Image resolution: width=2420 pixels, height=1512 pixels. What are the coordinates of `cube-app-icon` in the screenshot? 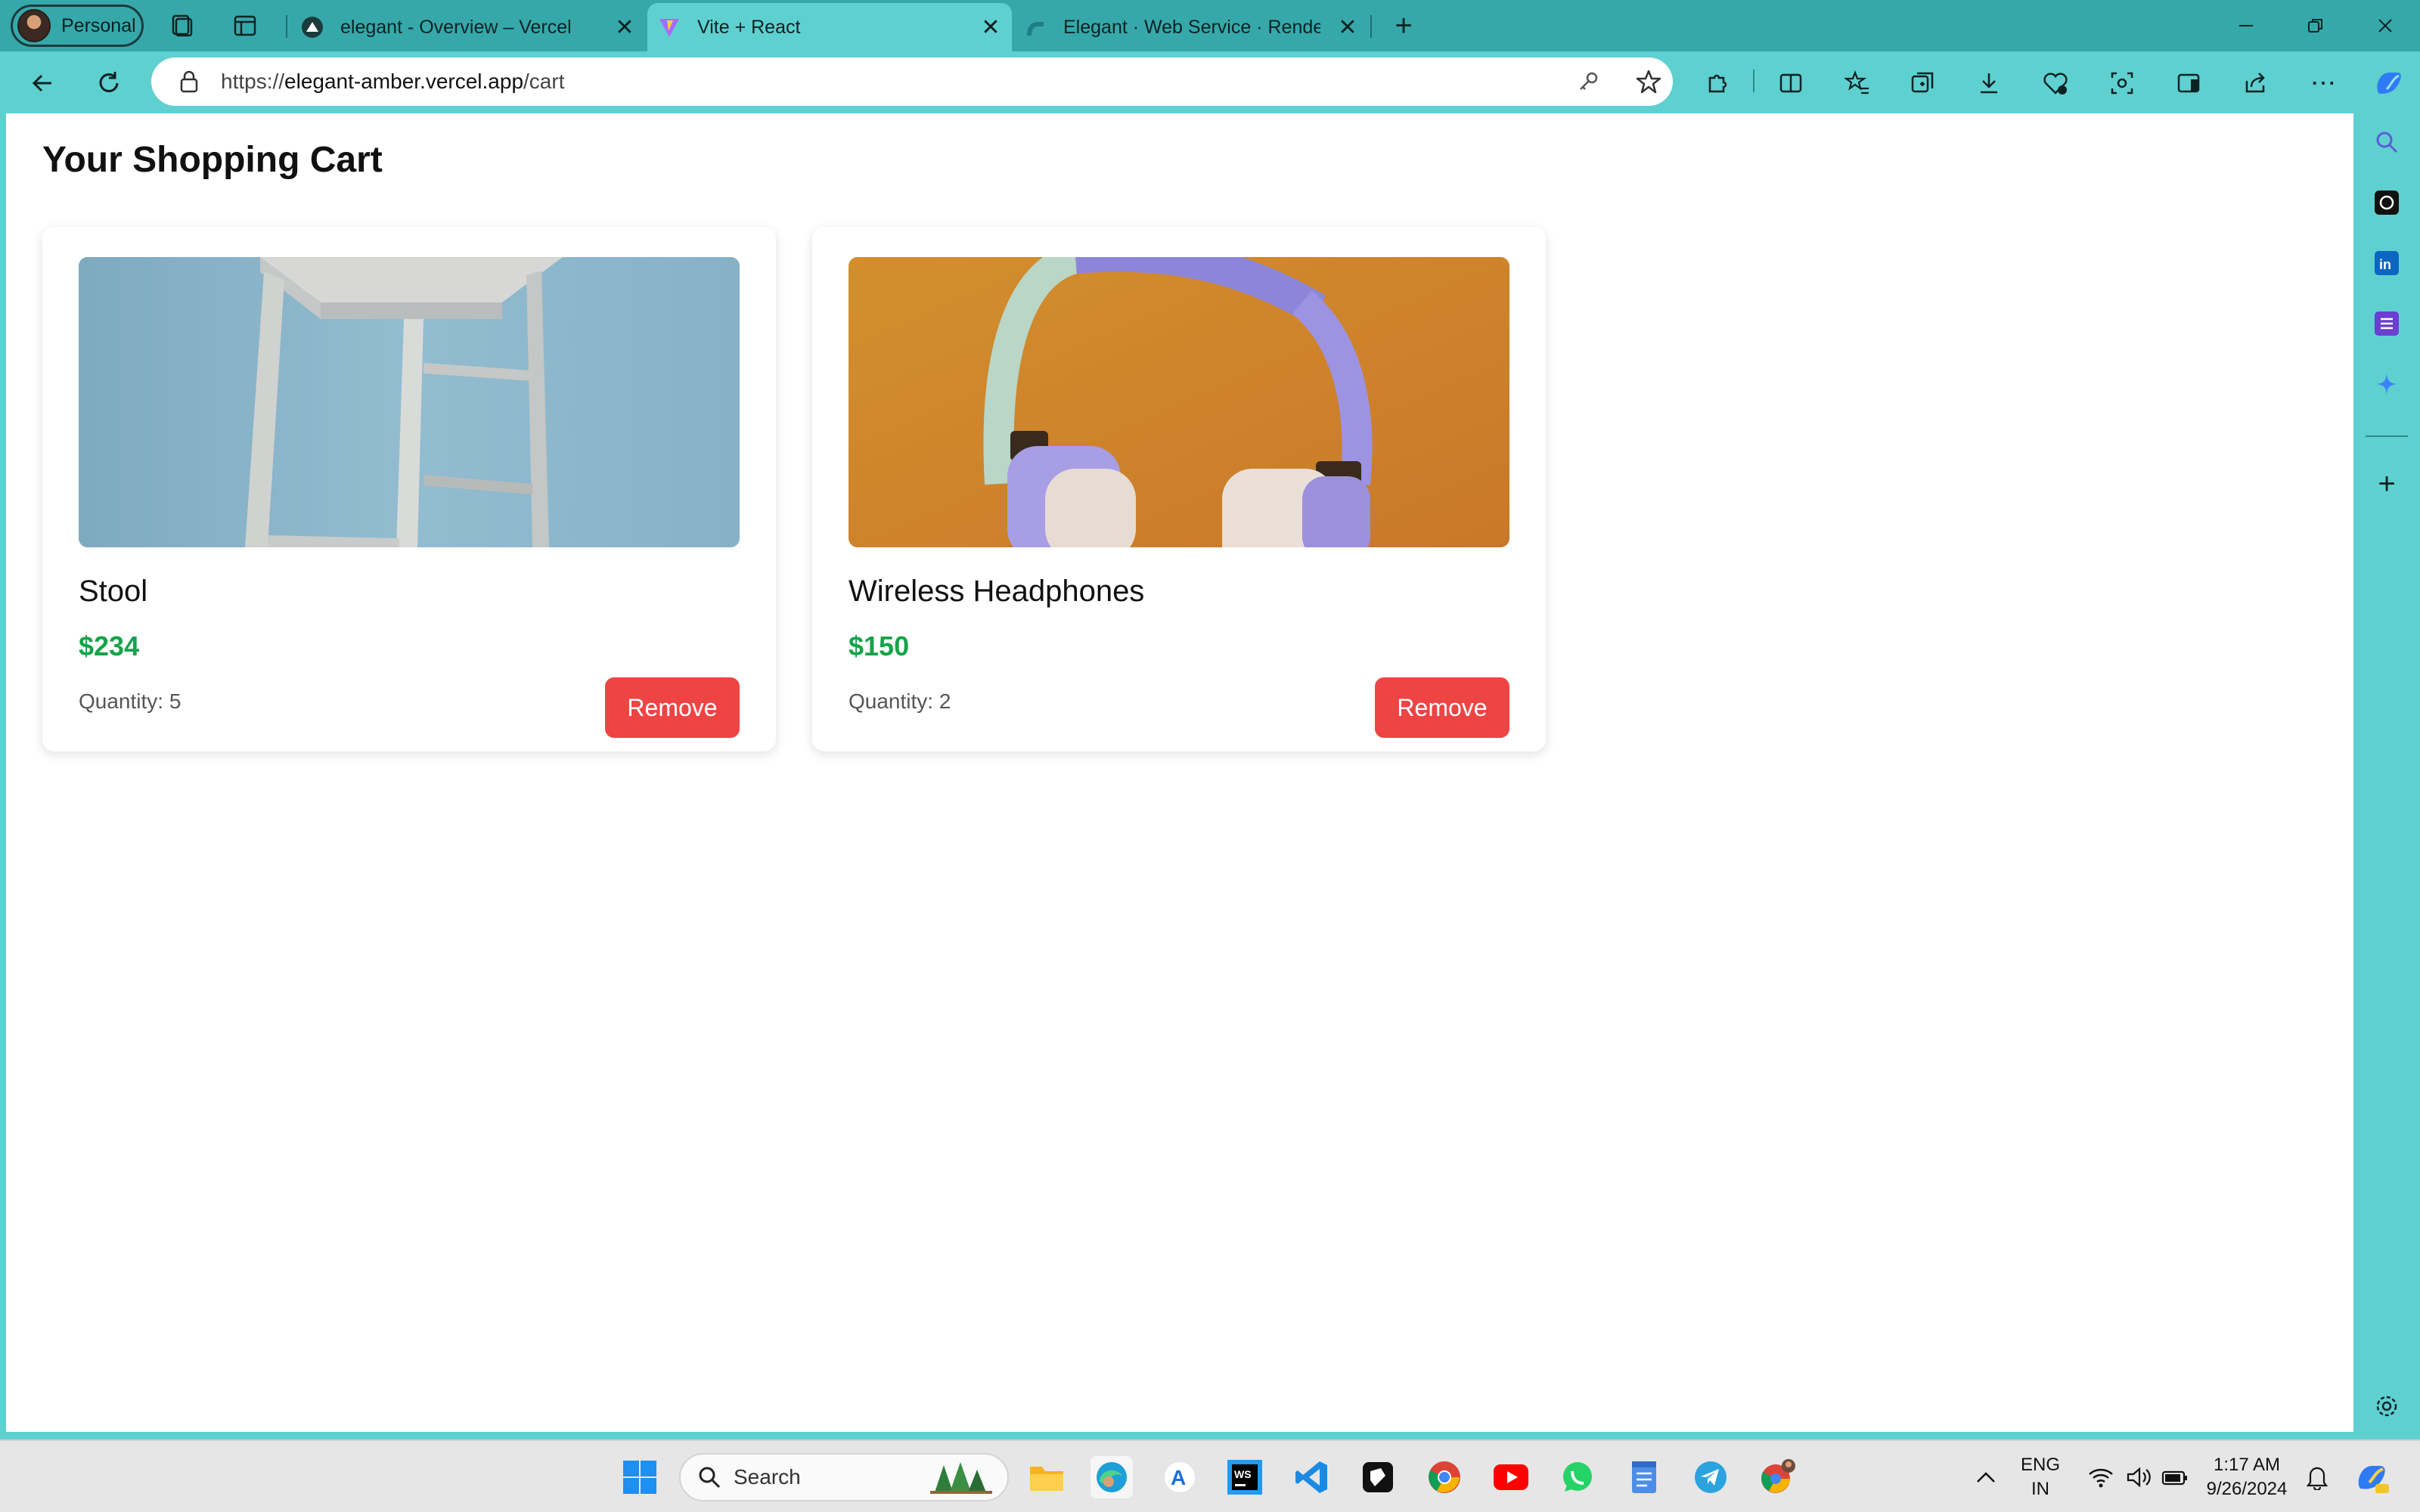 It's located at (1378, 1477).